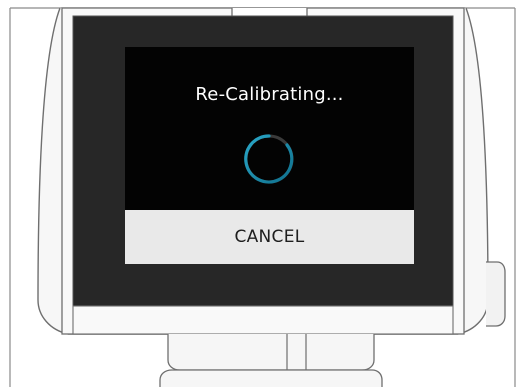  What do you see at coordinates (269, 237) in the screenshot?
I see `cancel-button: CANCEL` at bounding box center [269, 237].